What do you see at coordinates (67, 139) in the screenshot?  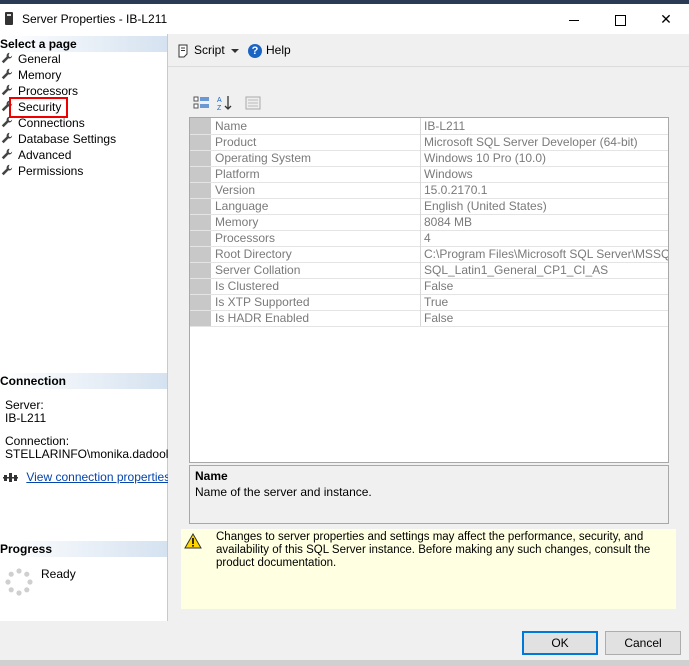 I see `page-item-label: Database Settings` at bounding box center [67, 139].